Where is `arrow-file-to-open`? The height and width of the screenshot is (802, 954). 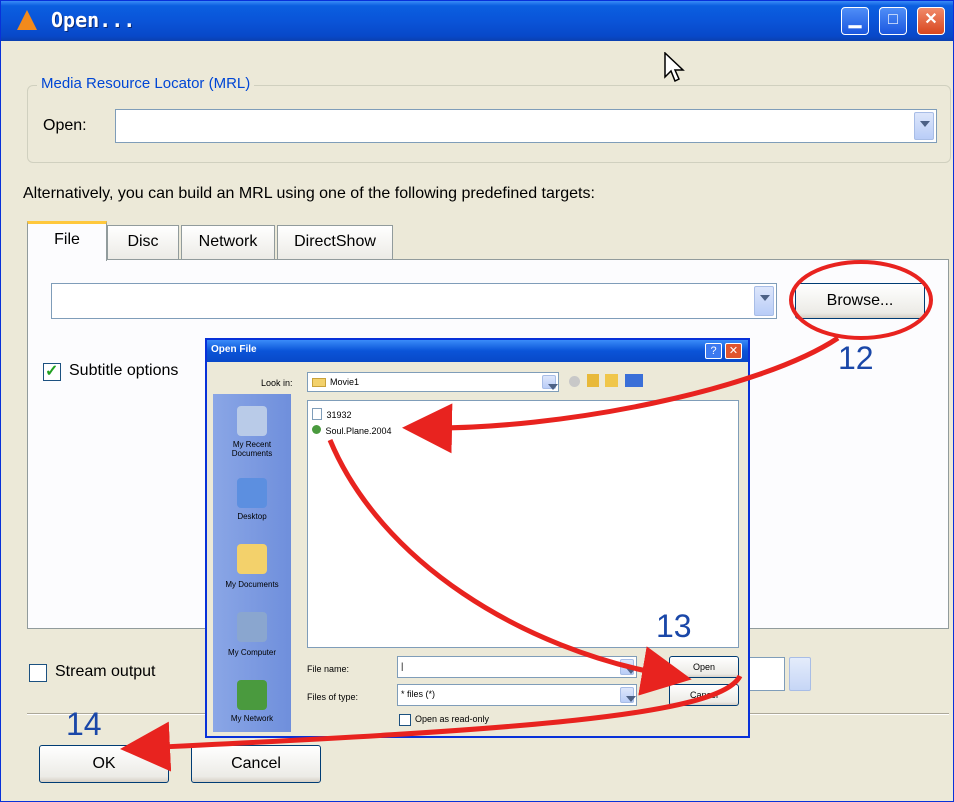 arrow-file-to-open is located at coordinates (509, 567).